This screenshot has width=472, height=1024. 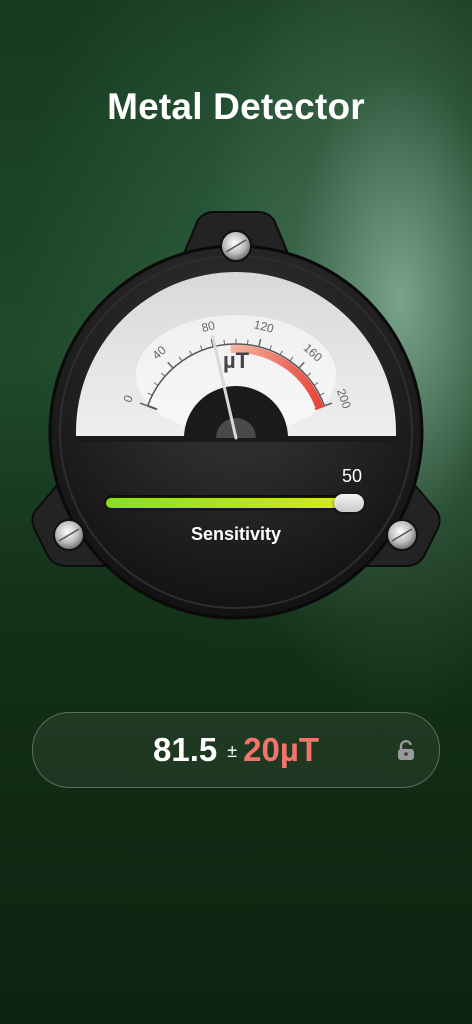 What do you see at coordinates (281, 749) in the screenshot?
I see `reading-range: 20µT` at bounding box center [281, 749].